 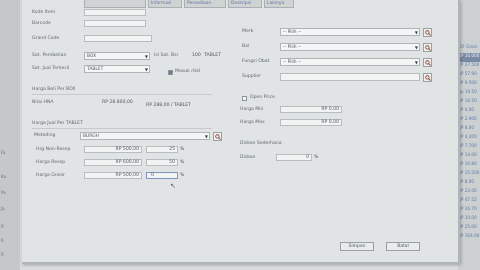 What do you see at coordinates (467, 118) in the screenshot?
I see `bg-list-cell: RP 2.900` at bounding box center [467, 118].